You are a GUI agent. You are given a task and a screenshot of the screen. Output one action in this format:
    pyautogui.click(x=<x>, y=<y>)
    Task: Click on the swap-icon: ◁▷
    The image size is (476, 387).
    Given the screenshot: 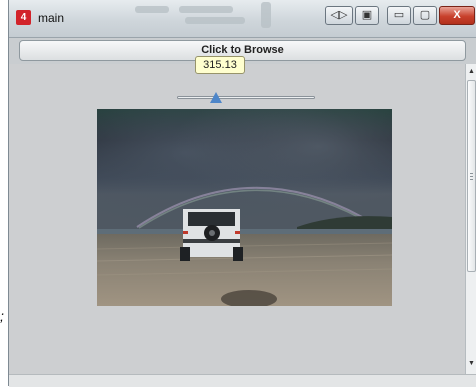 What is the action you would take?
    pyautogui.click(x=339, y=15)
    